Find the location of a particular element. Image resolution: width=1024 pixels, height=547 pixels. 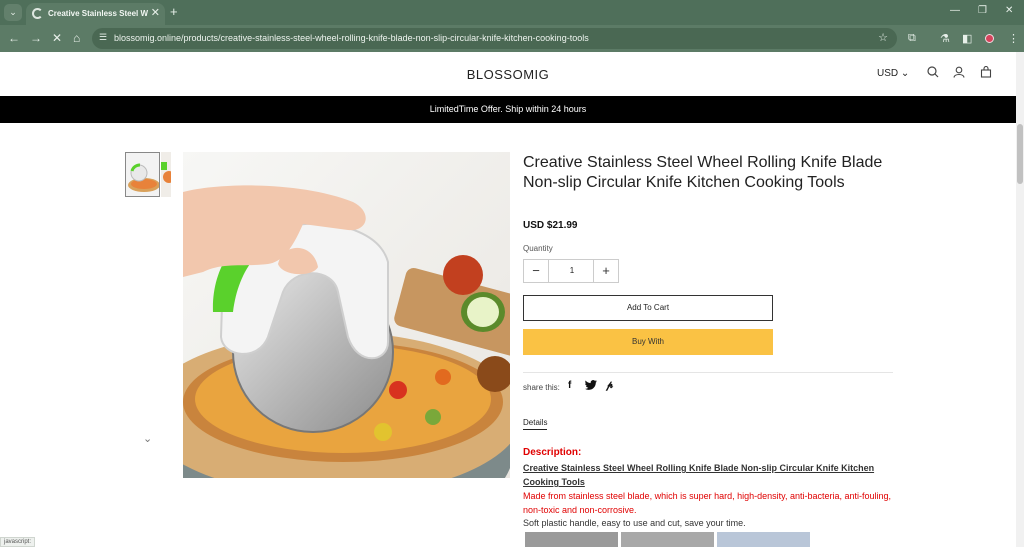

facebook-icon: f is located at coordinates (569, 385).